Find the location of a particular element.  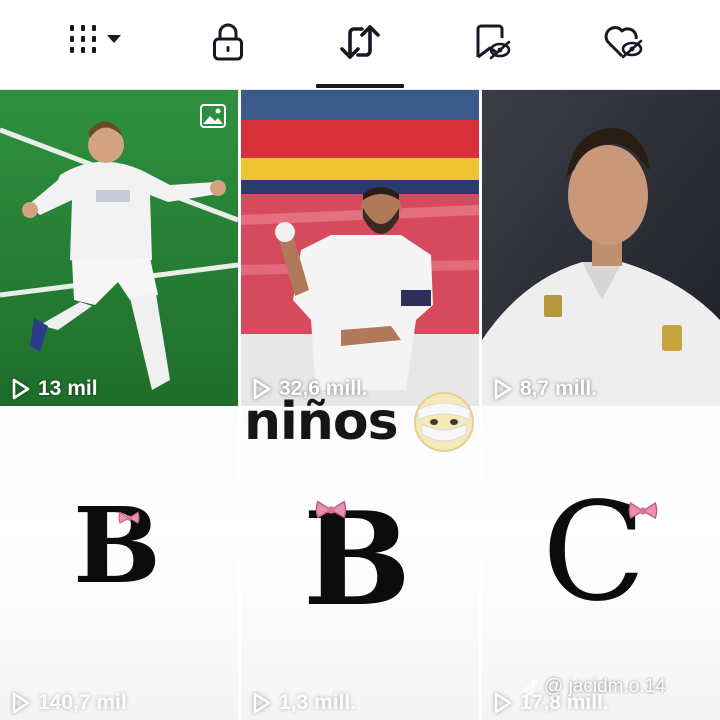

video-thumbnail-1: 13 mil is located at coordinates (119, 248).